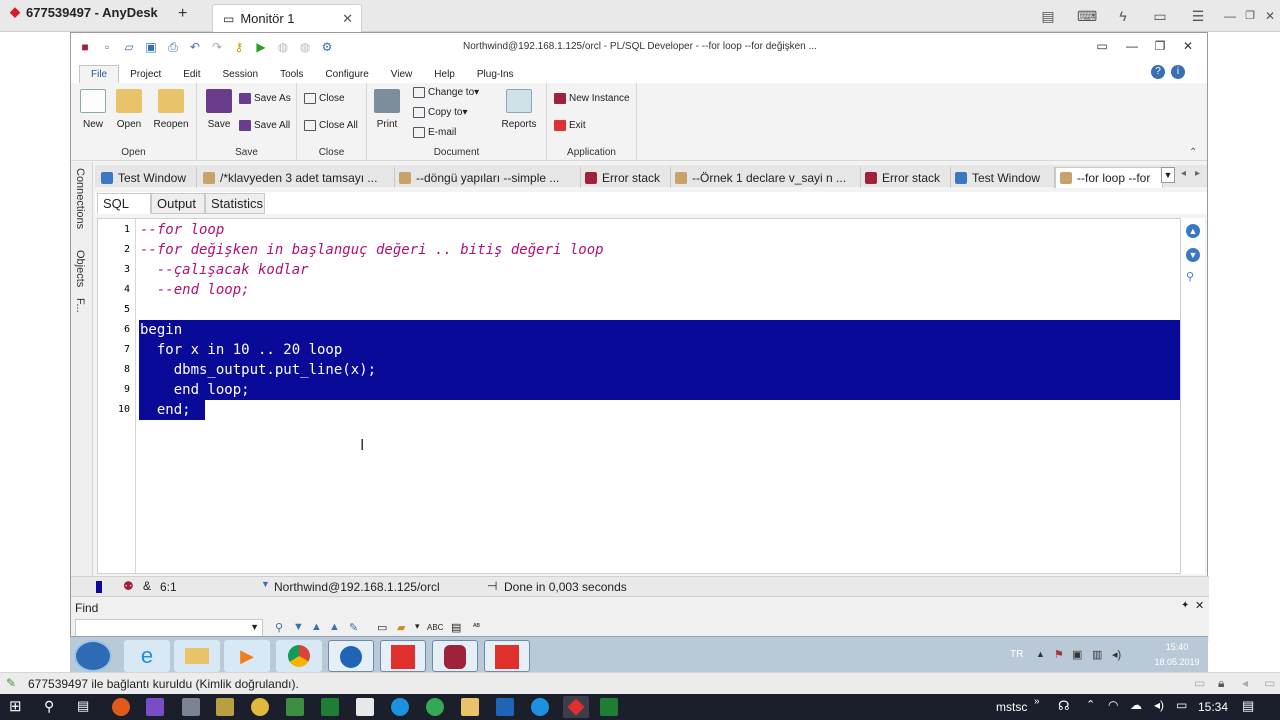 The width and height of the screenshot is (1280, 720). Describe the element at coordinates (191, 707) in the screenshot. I see `printer-app-icon` at that location.